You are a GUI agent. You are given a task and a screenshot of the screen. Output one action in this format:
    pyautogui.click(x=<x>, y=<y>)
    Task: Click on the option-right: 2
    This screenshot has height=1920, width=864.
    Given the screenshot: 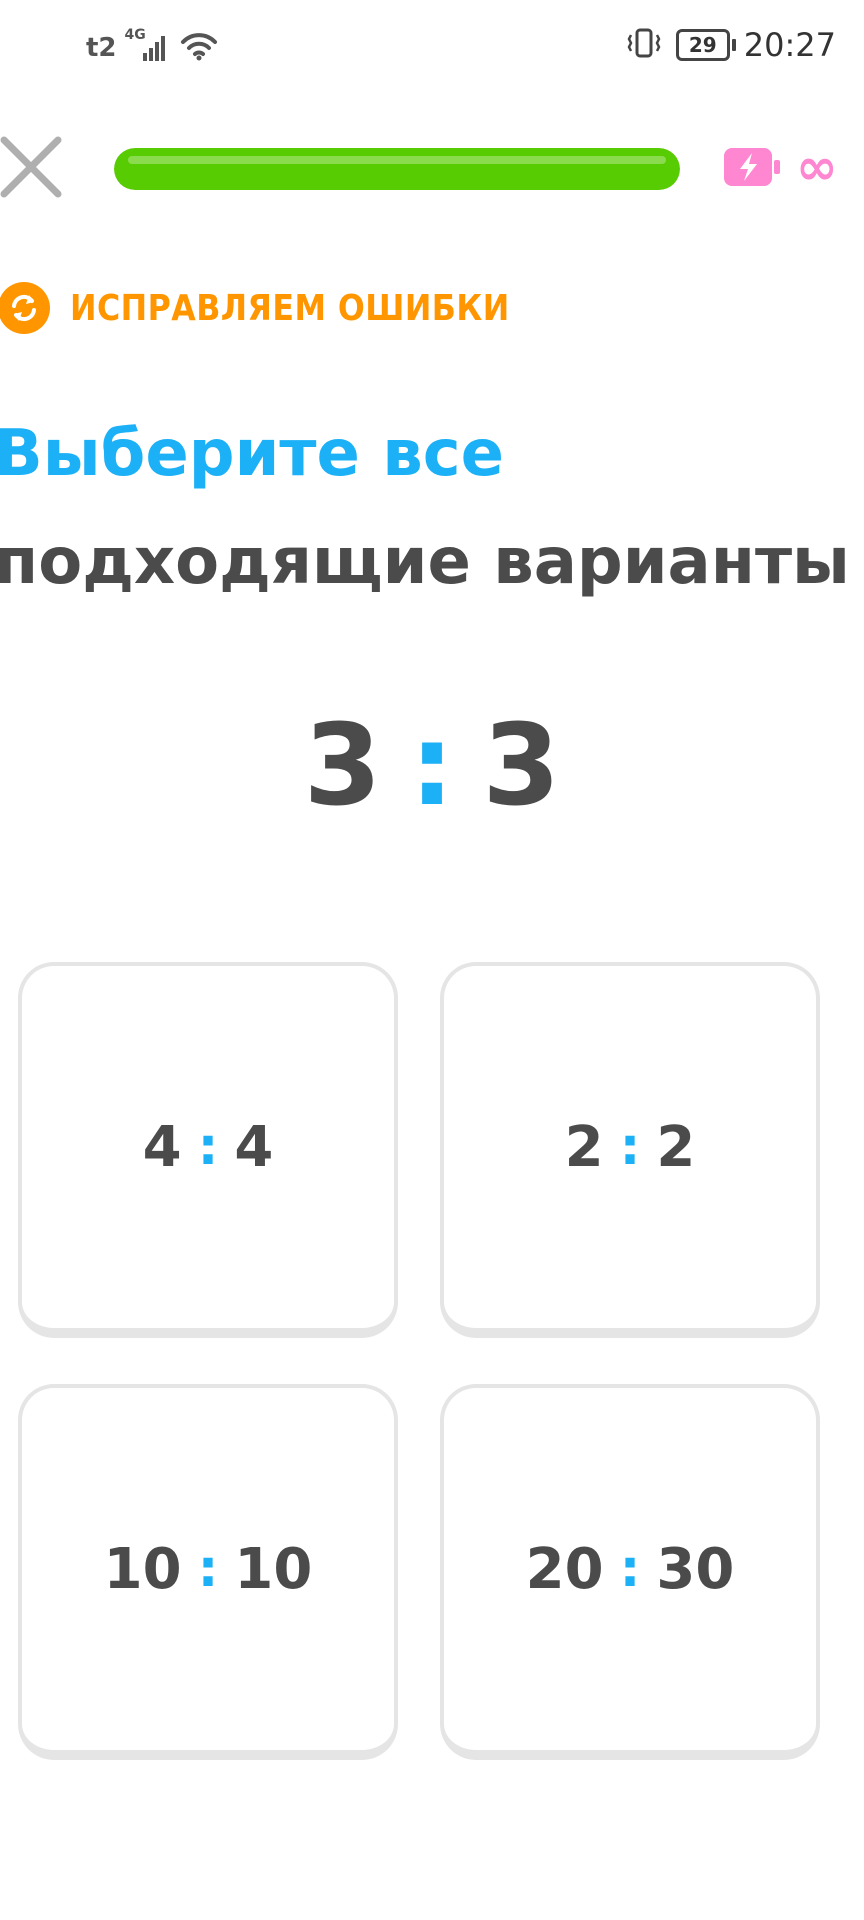 What is the action you would take?
    pyautogui.click(x=676, y=1147)
    